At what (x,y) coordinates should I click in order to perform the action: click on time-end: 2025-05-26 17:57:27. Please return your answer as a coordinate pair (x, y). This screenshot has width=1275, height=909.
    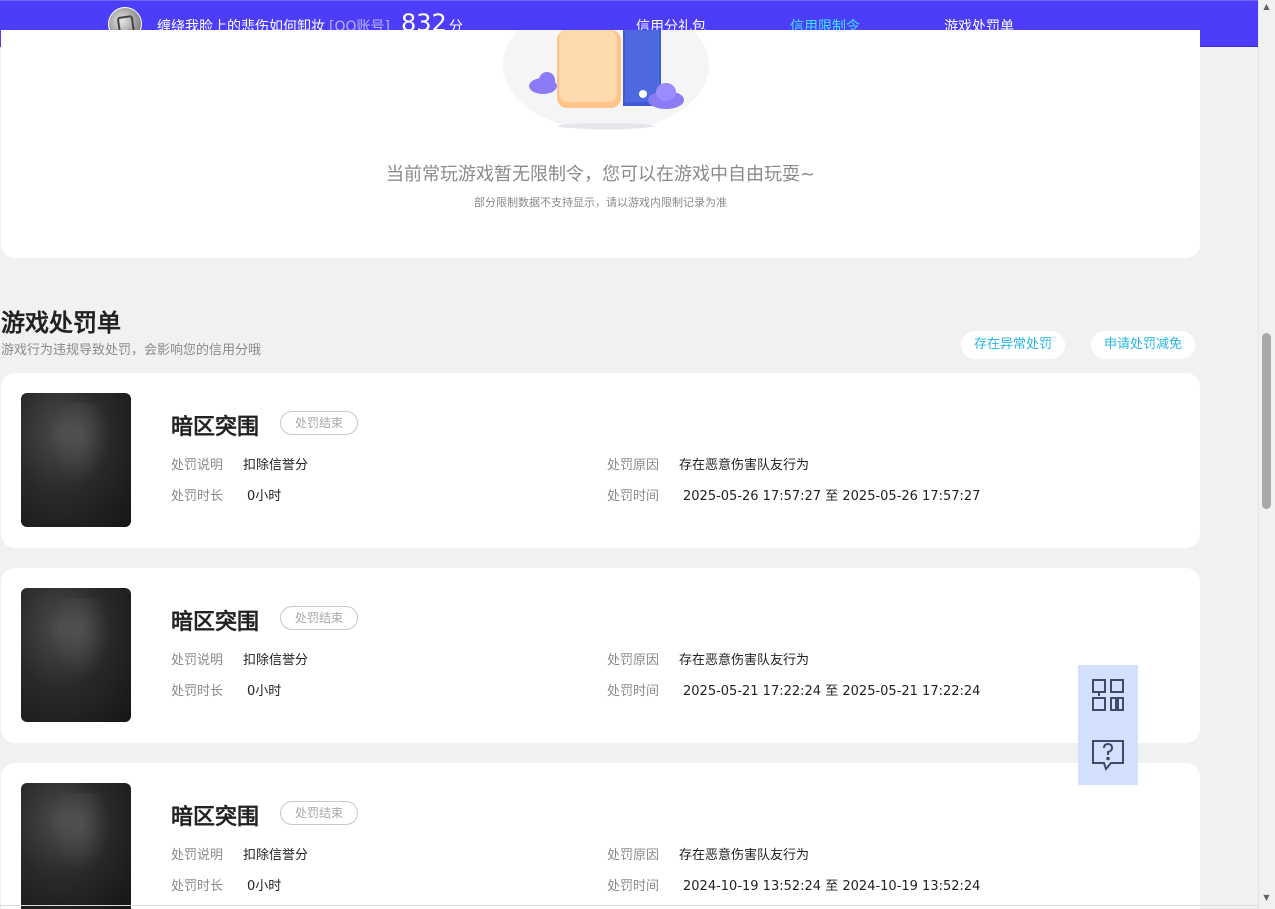
    Looking at the image, I should click on (911, 496).